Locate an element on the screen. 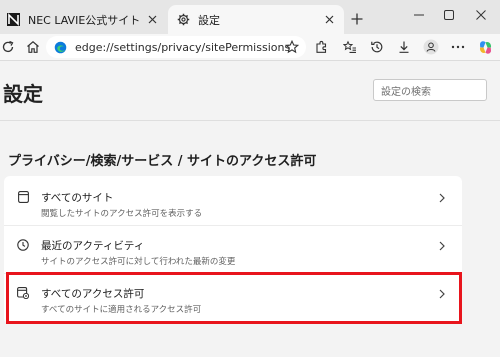  header-divider is located at coordinates (250, 120).